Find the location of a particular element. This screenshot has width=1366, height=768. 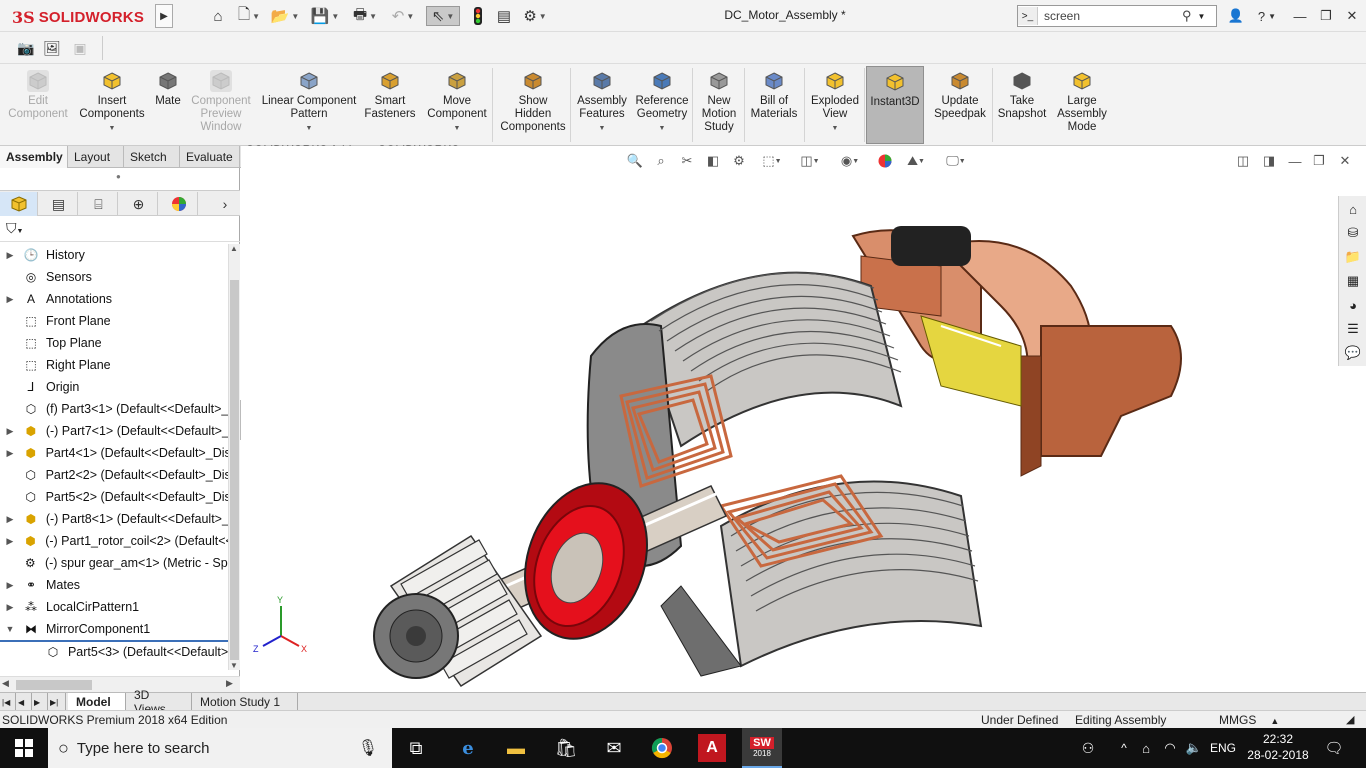

command-speedpak-button: Update Speedpak is located at coordinates (960, 107).